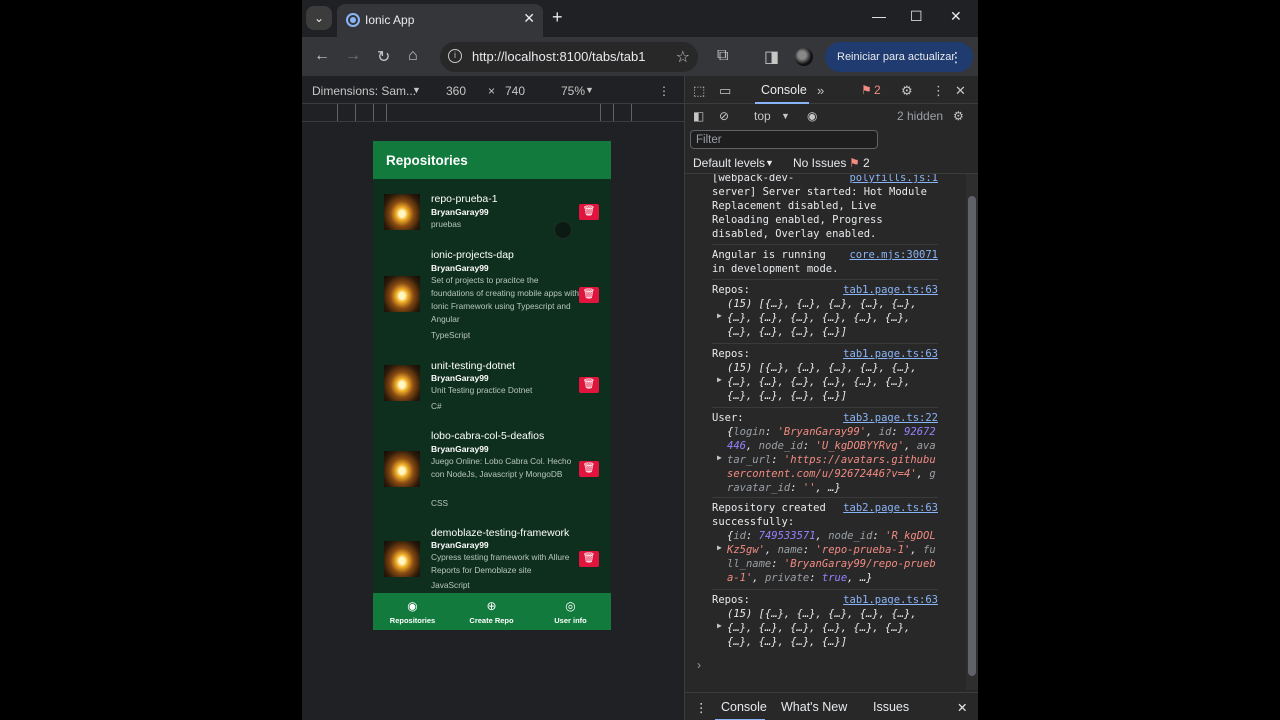 The height and width of the screenshot is (720, 1280). I want to click on devtools-drawer-tabs: ⋮ Console What's New Issues ✕, so click(831, 706).